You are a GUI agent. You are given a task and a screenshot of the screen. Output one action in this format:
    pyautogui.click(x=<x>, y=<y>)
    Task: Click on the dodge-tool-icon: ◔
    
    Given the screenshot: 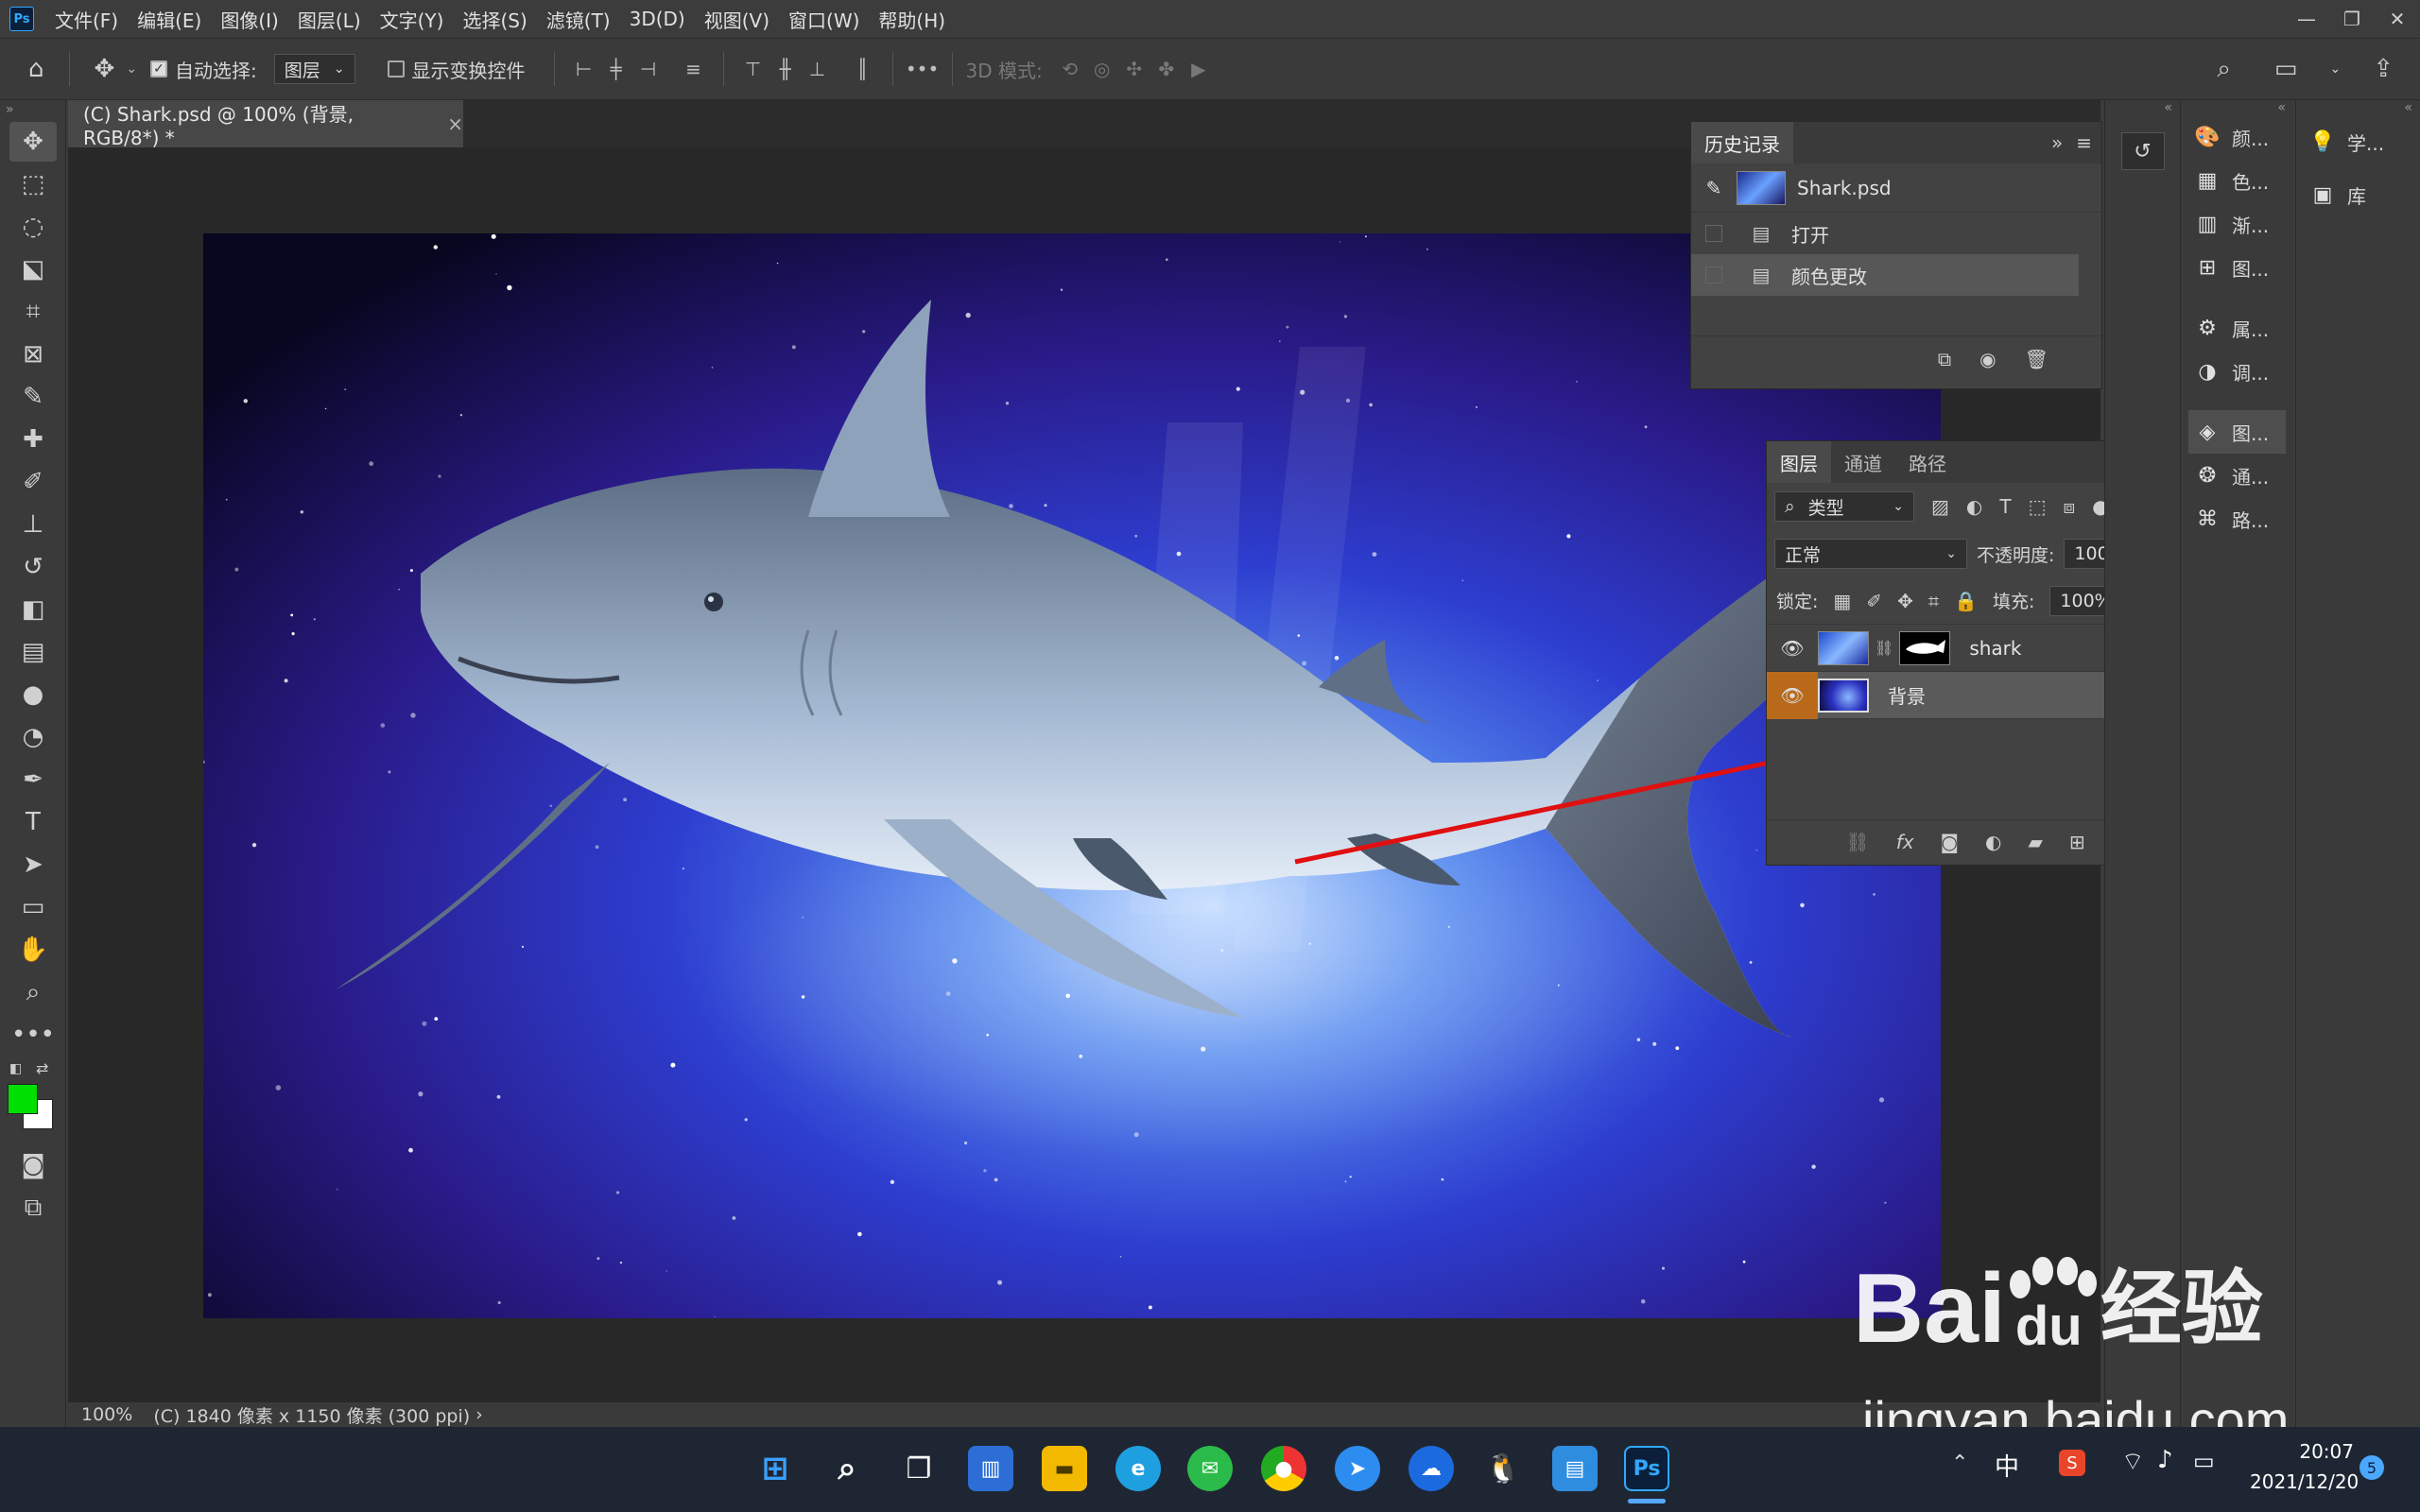 What is the action you would take?
    pyautogui.click(x=33, y=737)
    